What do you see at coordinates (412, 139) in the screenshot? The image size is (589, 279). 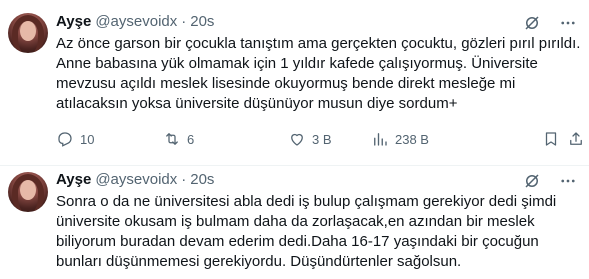 I see `views-count: 238 B` at bounding box center [412, 139].